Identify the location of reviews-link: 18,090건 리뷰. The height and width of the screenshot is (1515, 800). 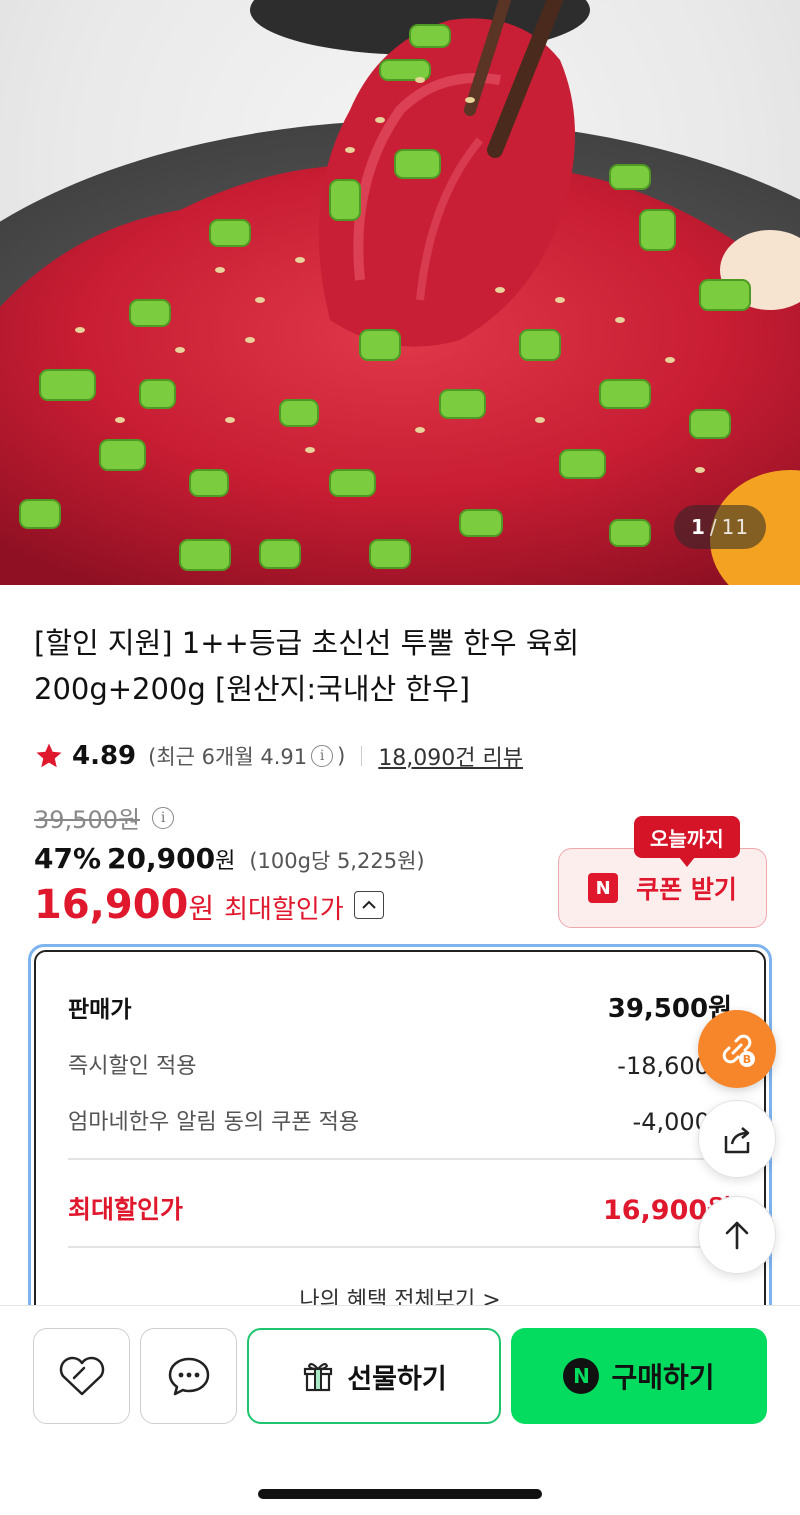
(450, 756).